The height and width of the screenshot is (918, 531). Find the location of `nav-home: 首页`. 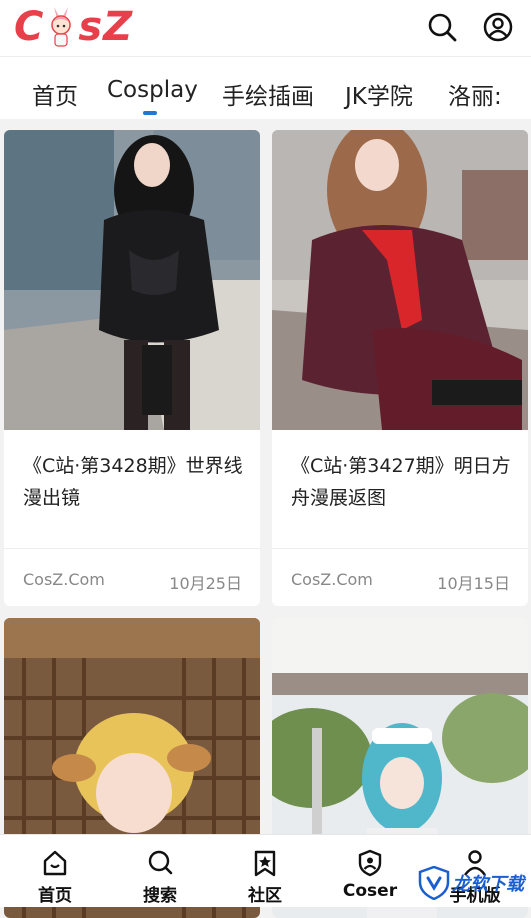

nav-home: 首页 is located at coordinates (55, 871).